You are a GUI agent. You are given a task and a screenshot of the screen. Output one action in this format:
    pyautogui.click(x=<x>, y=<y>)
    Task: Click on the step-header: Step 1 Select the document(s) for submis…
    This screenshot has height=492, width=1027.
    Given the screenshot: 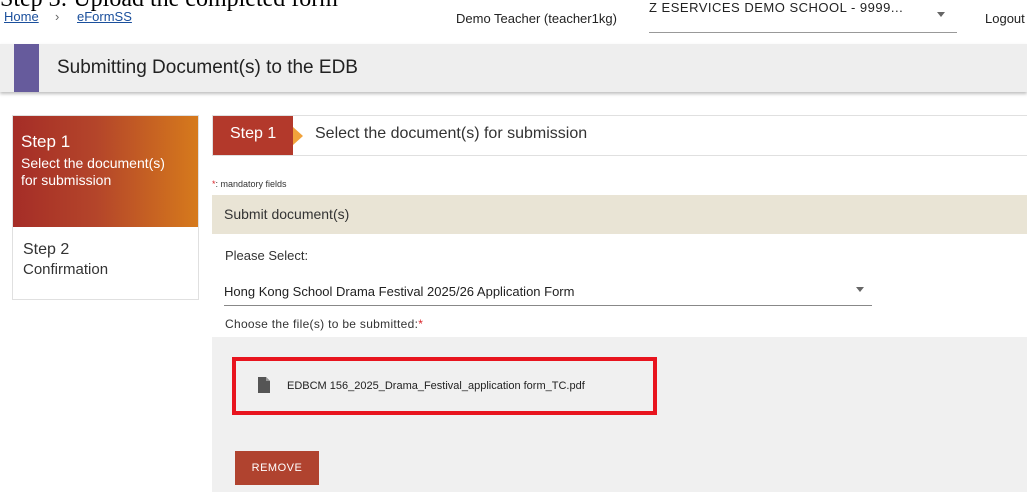 What is the action you would take?
    pyautogui.click(x=619, y=135)
    